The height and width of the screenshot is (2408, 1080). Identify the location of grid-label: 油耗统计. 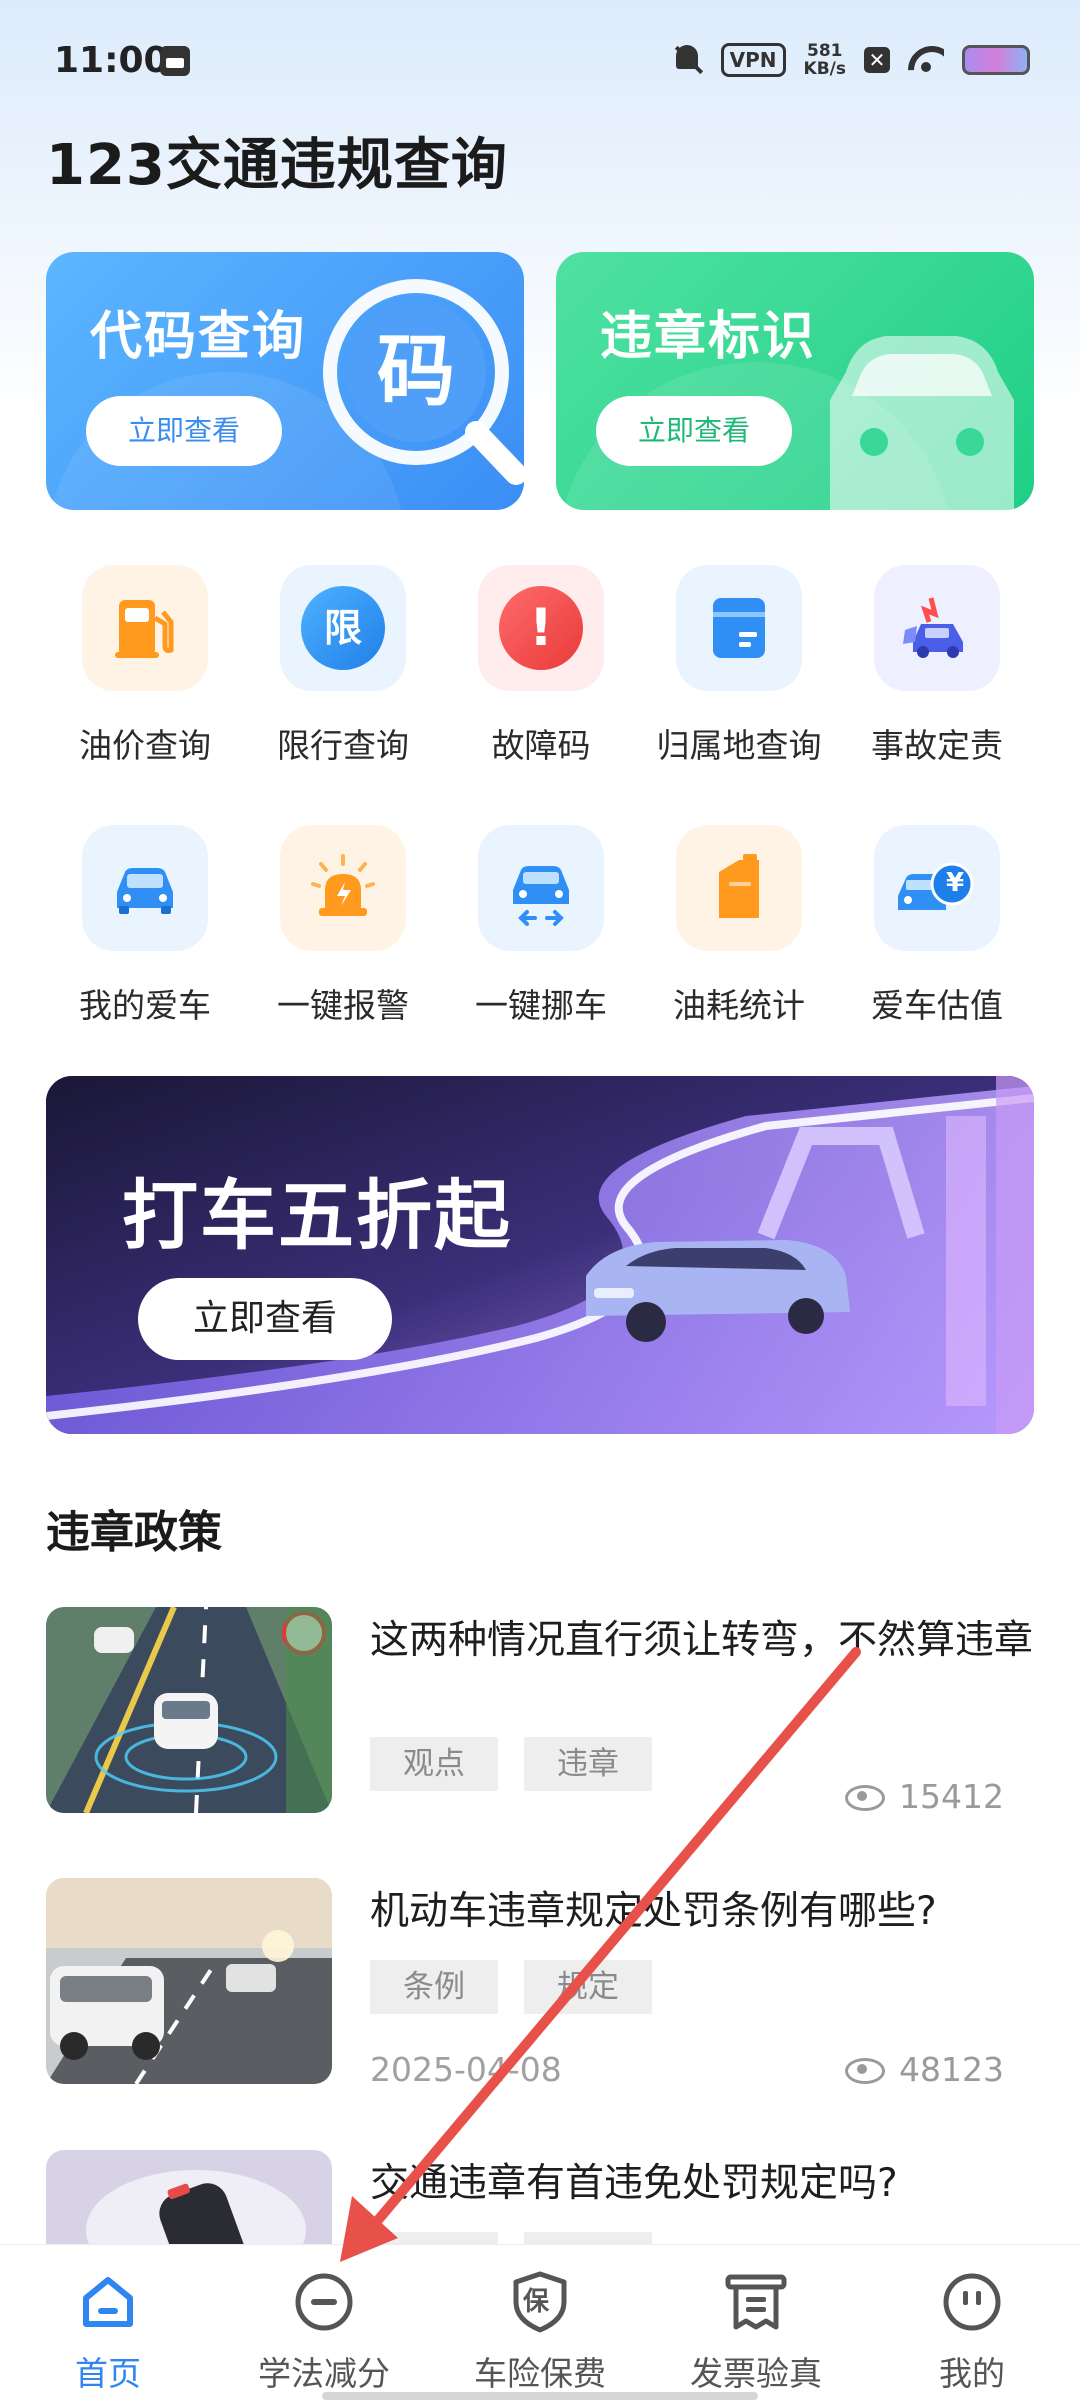
(739, 1005).